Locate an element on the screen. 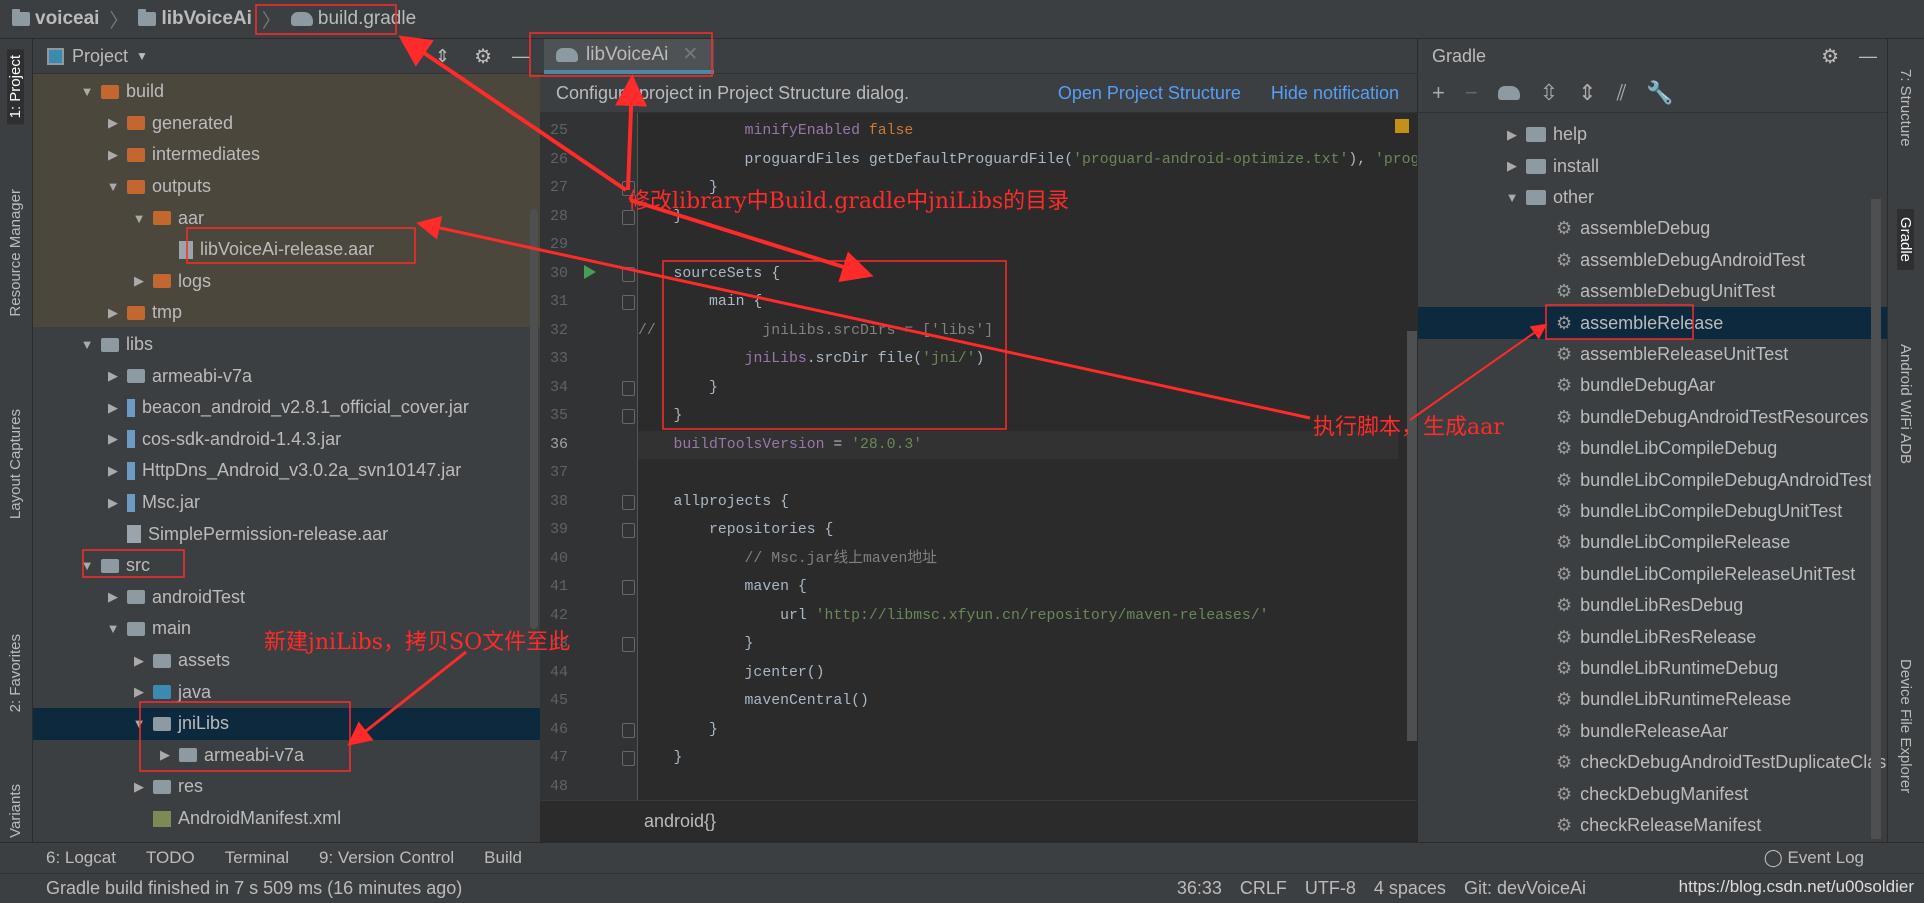  tool-tab-resource-manager: Resource Manager is located at coordinates (15, 253).